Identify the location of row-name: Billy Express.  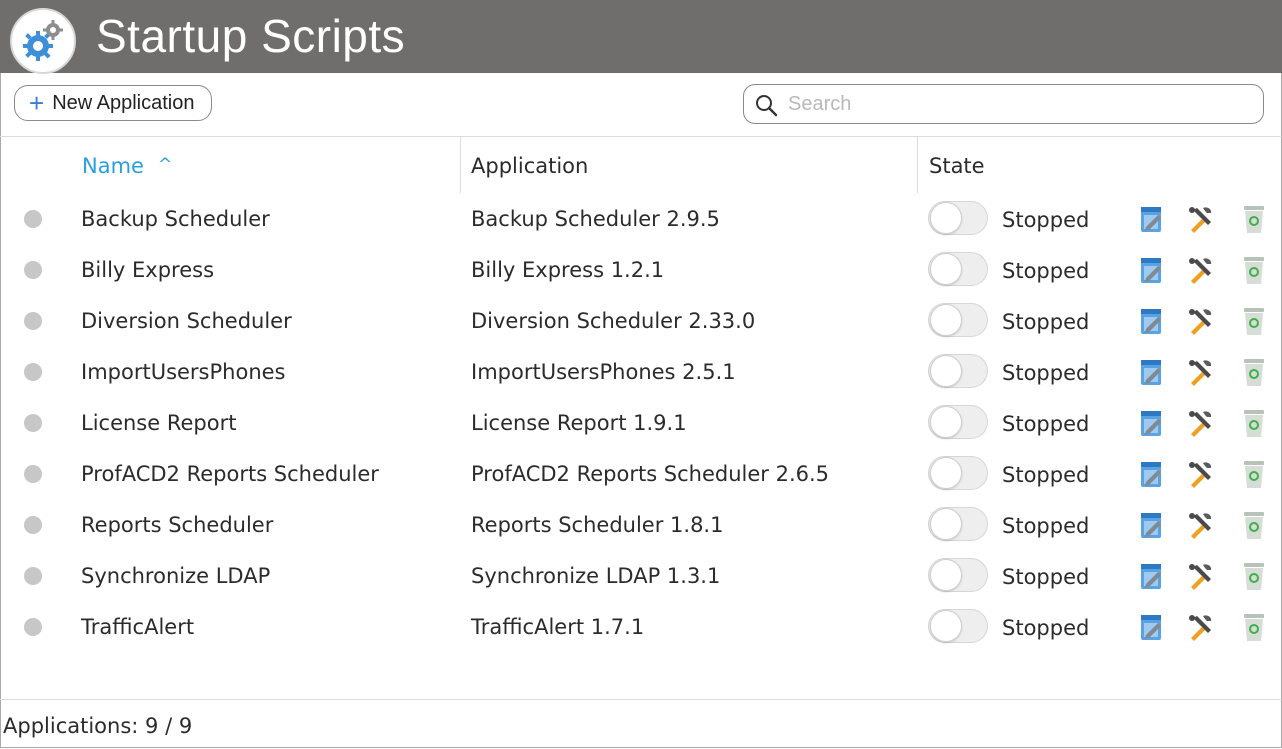
(148, 270).